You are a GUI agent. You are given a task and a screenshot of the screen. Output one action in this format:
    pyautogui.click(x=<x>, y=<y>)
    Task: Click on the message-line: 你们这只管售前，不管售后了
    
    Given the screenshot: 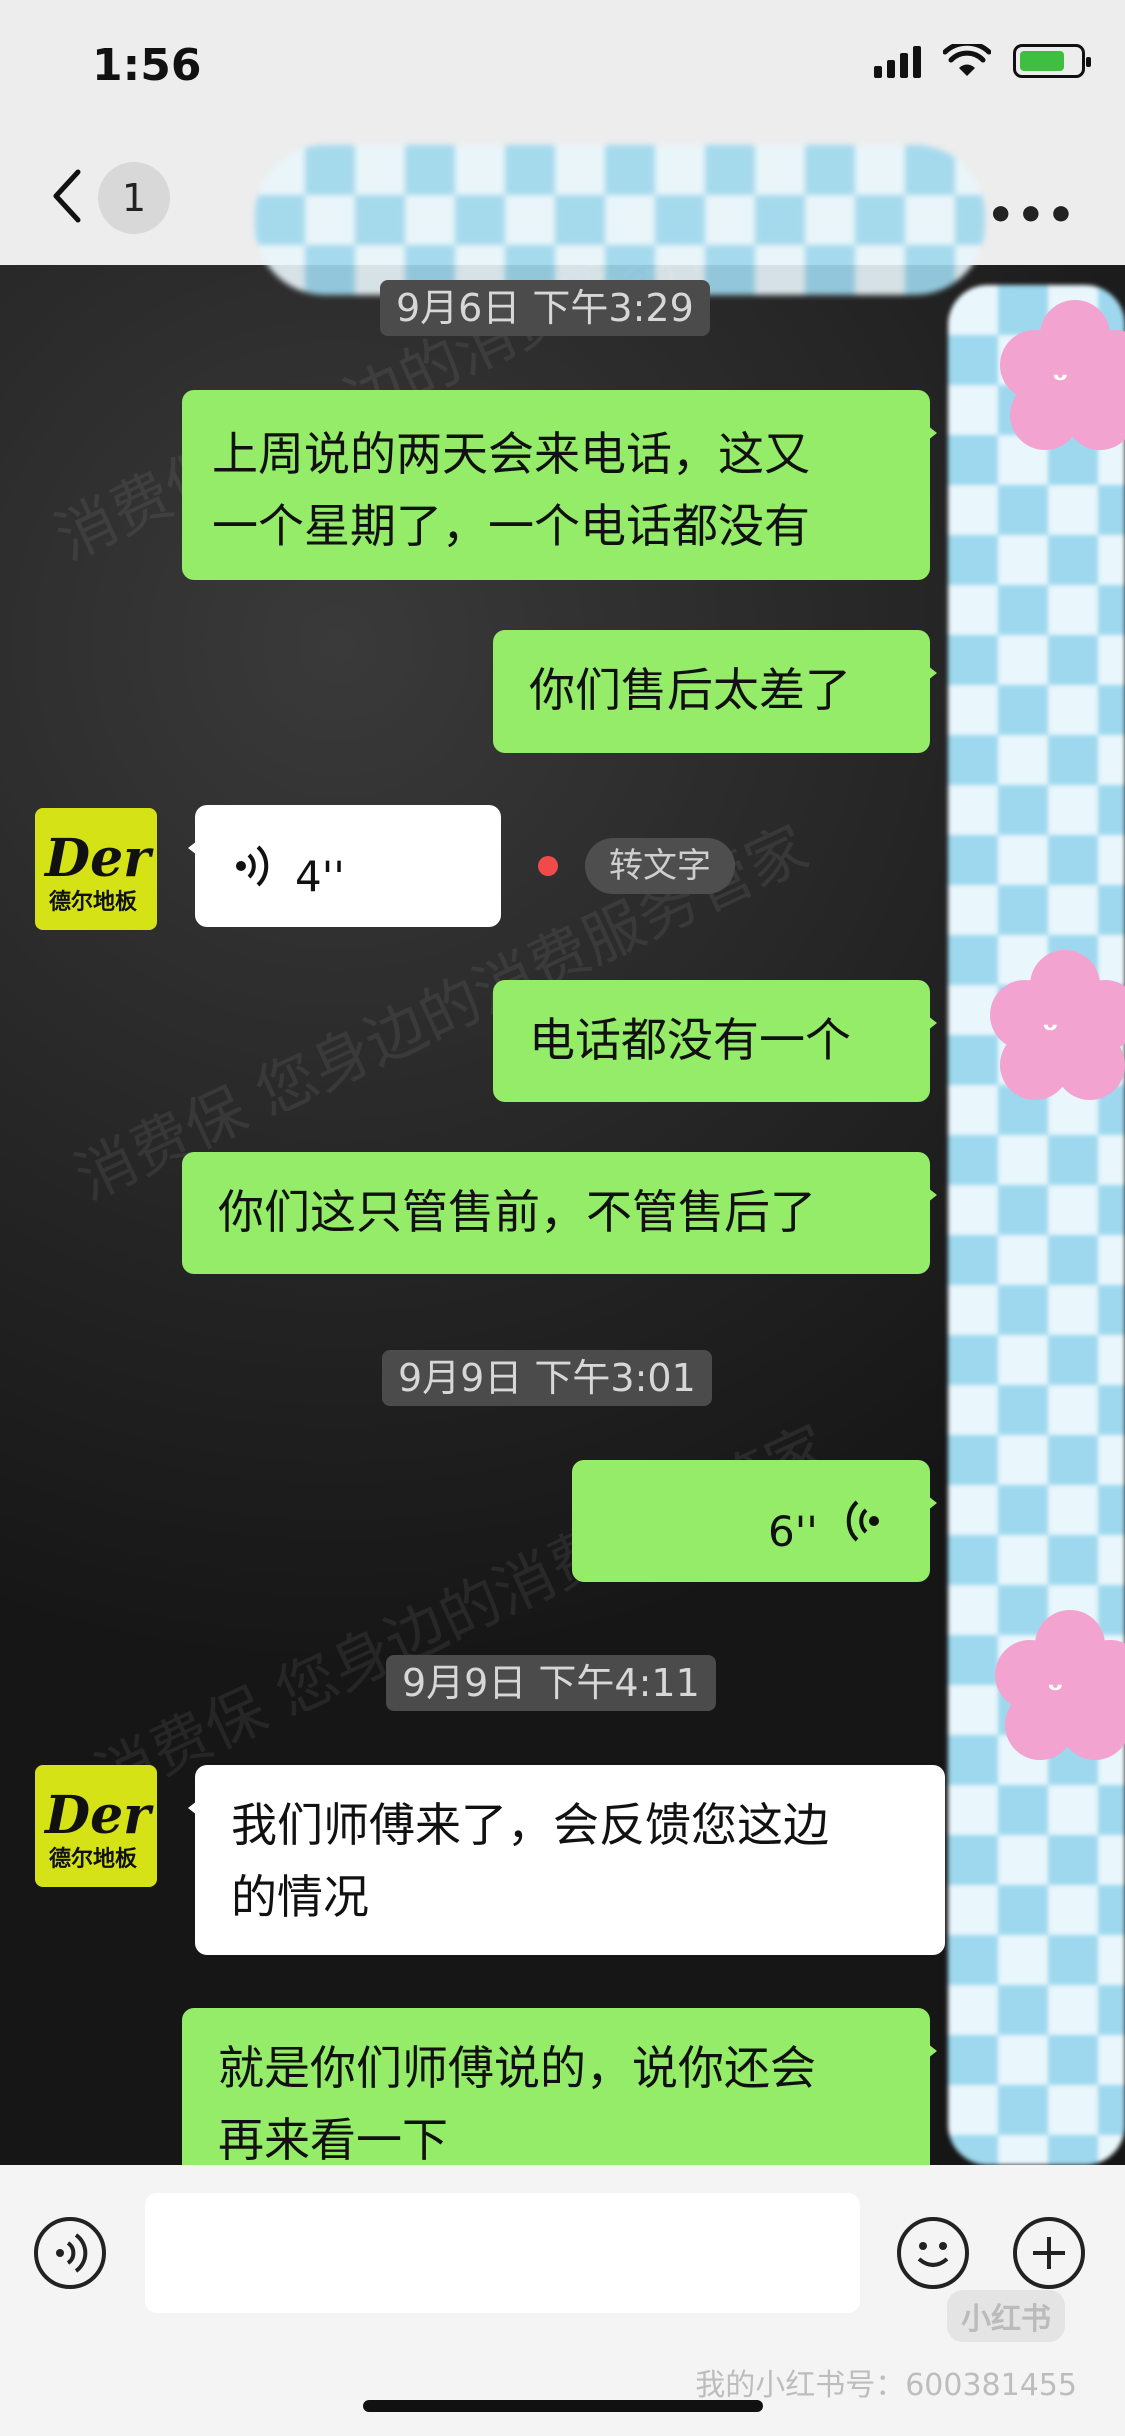 What is the action you would take?
    pyautogui.click(x=517, y=1212)
    